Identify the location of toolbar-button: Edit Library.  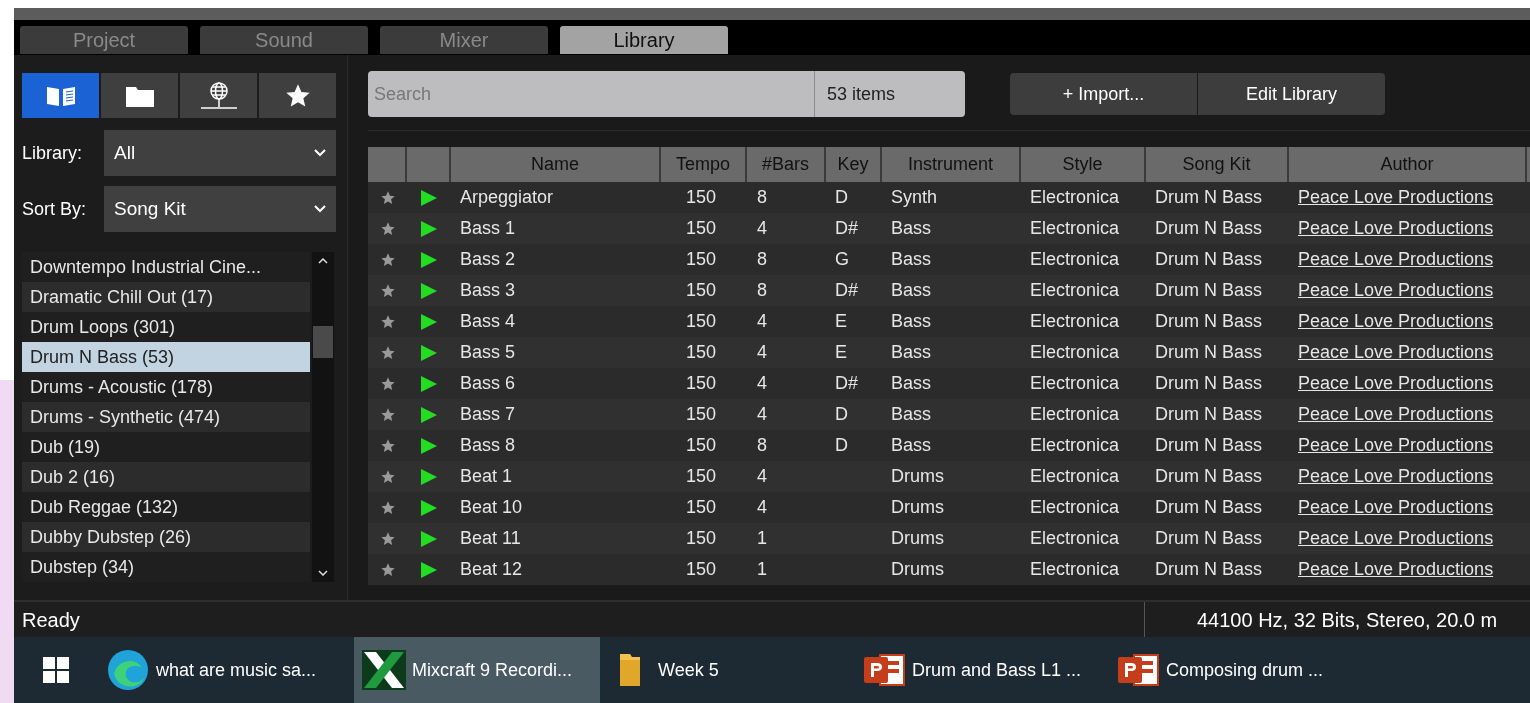
(1291, 94).